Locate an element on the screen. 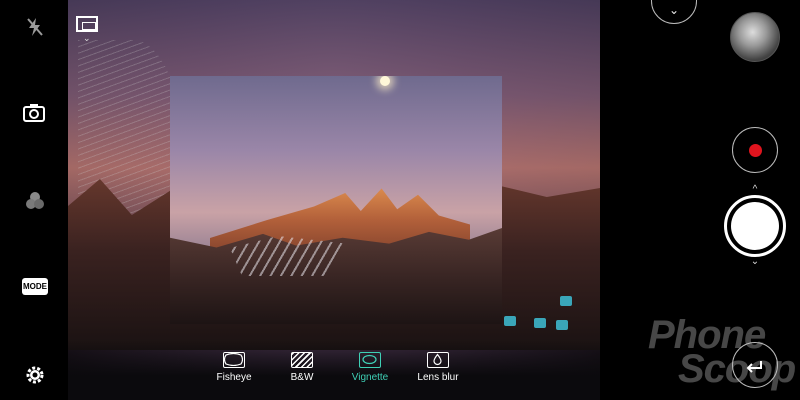 Image resolution: width=800 pixels, height=400 pixels. record-icon is located at coordinates (755, 150).